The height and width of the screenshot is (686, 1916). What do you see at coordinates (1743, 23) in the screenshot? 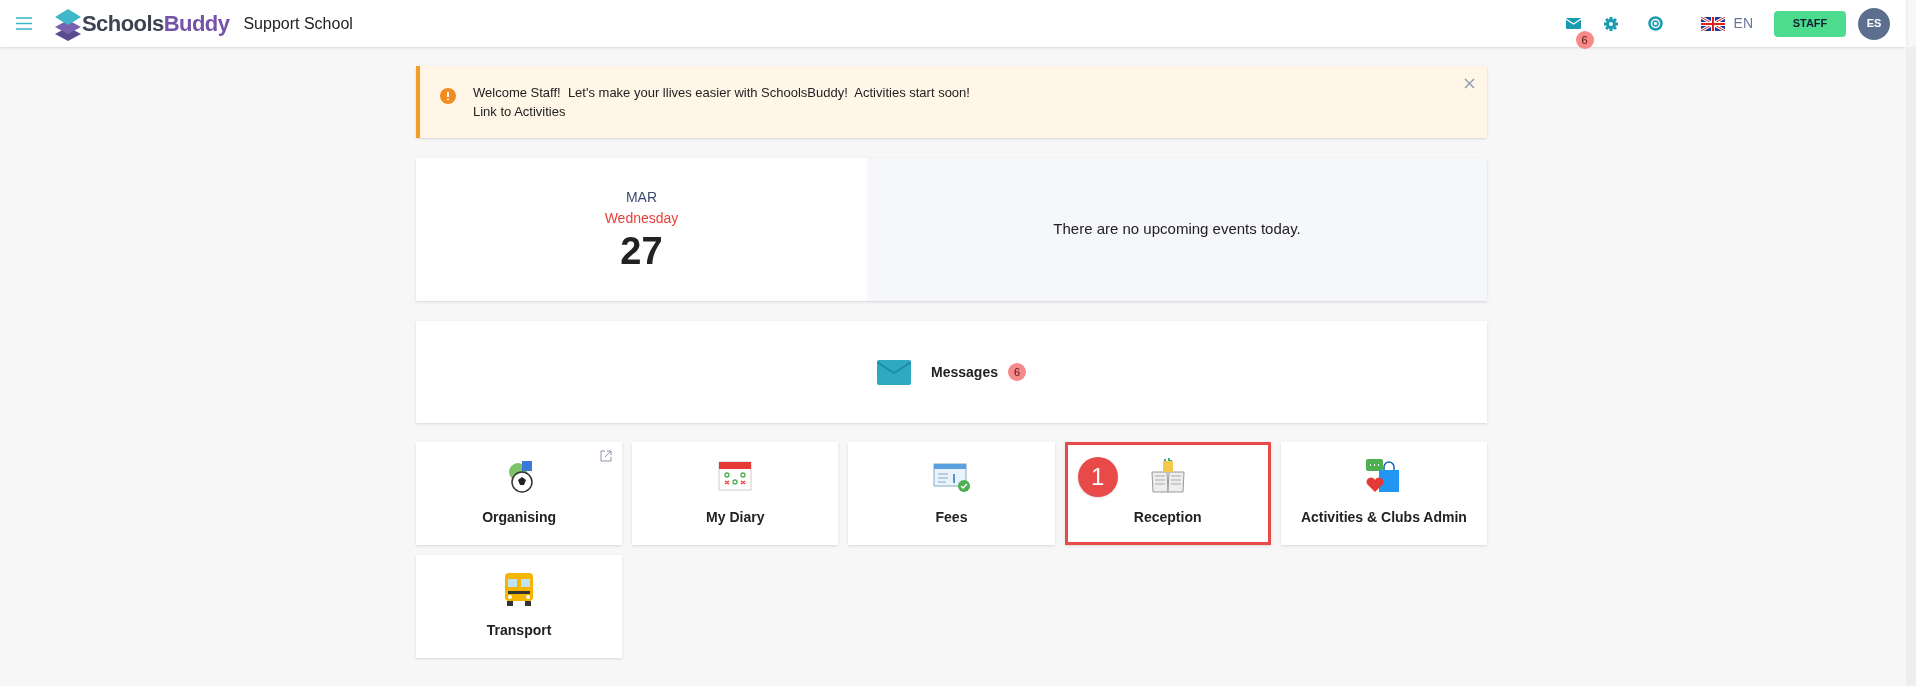
I see `language-selector: EN` at bounding box center [1743, 23].